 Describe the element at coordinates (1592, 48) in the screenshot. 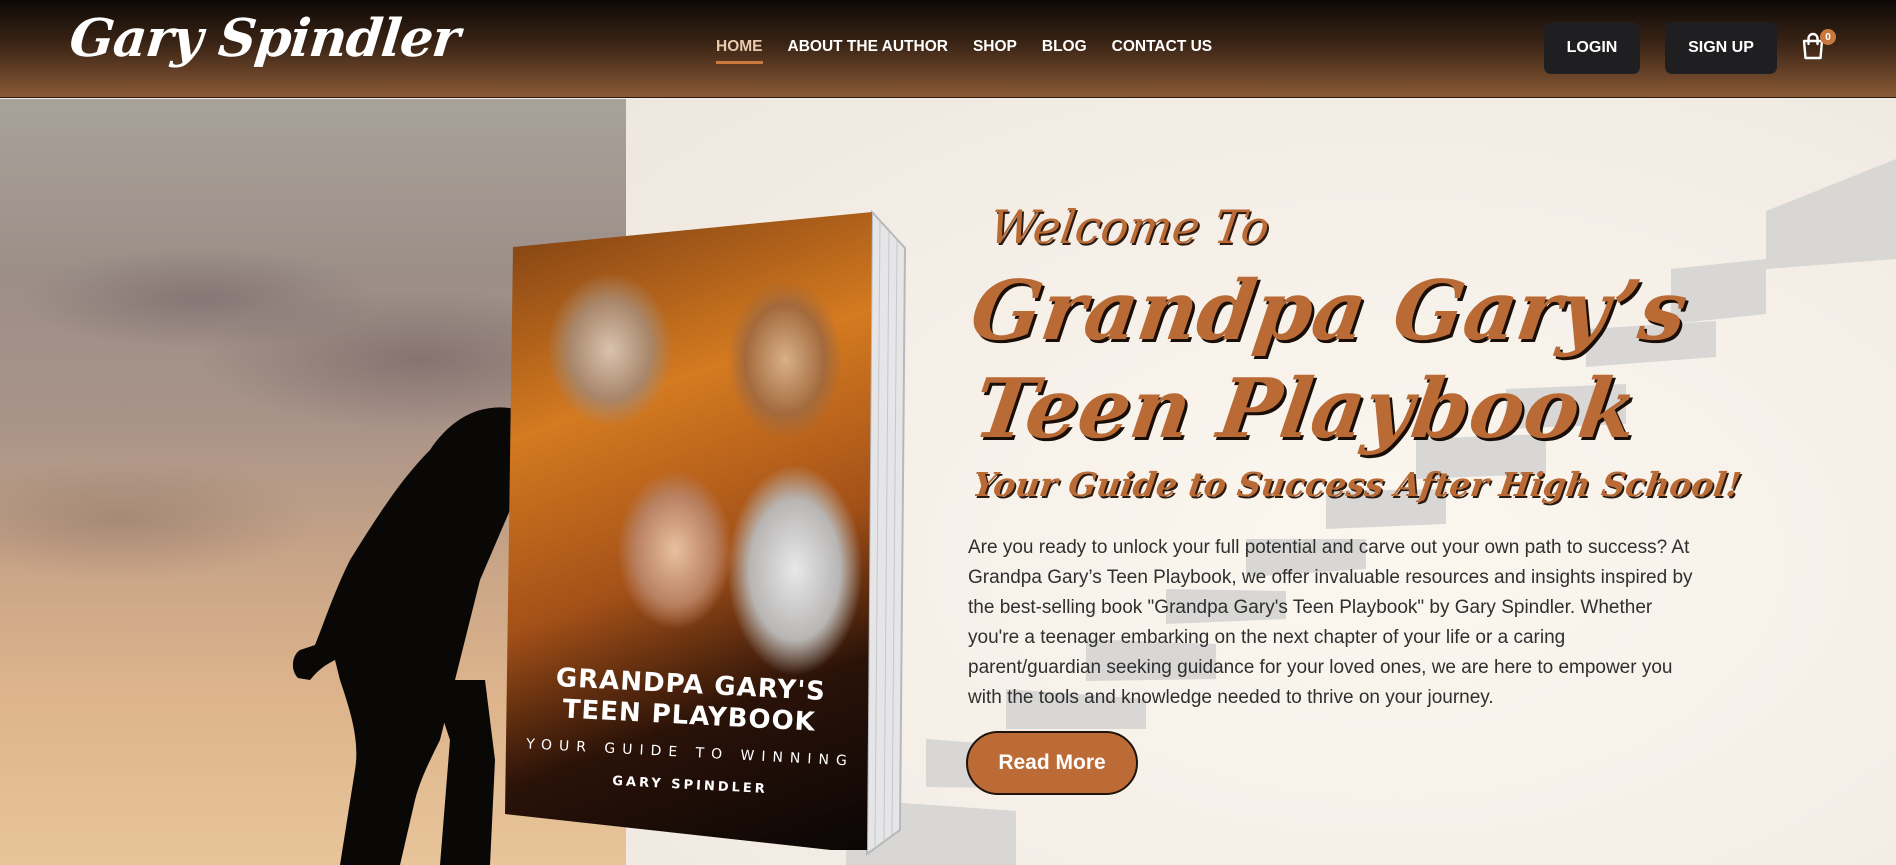

I see `login-button: LOGIN` at that location.